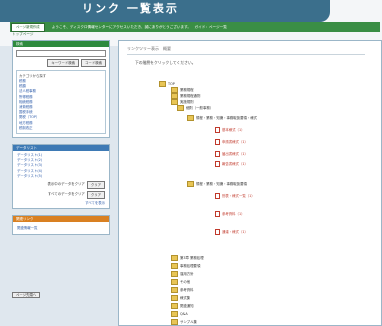  I want to click on tree-node-label: 細則（一般事務）, so click(200, 108).